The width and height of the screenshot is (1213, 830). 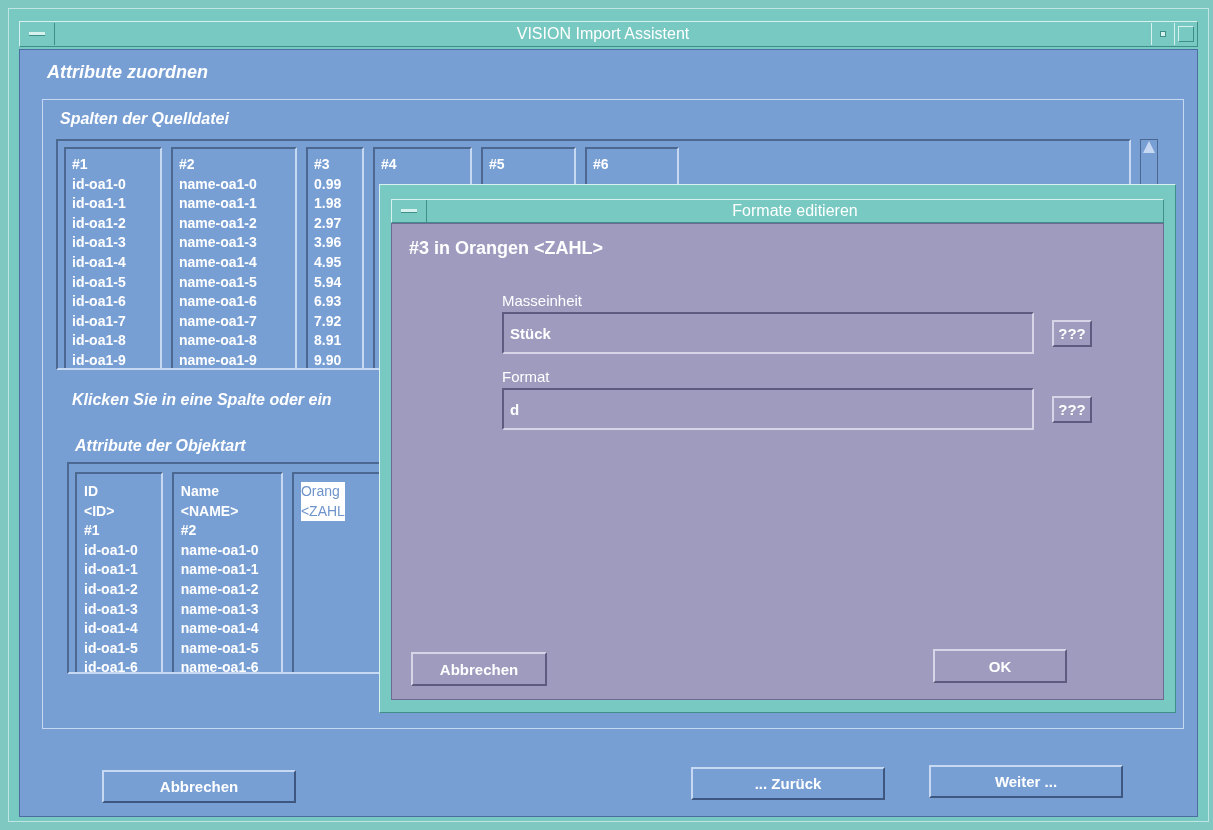 What do you see at coordinates (328, 302) in the screenshot?
I see `column-value: 6.93` at bounding box center [328, 302].